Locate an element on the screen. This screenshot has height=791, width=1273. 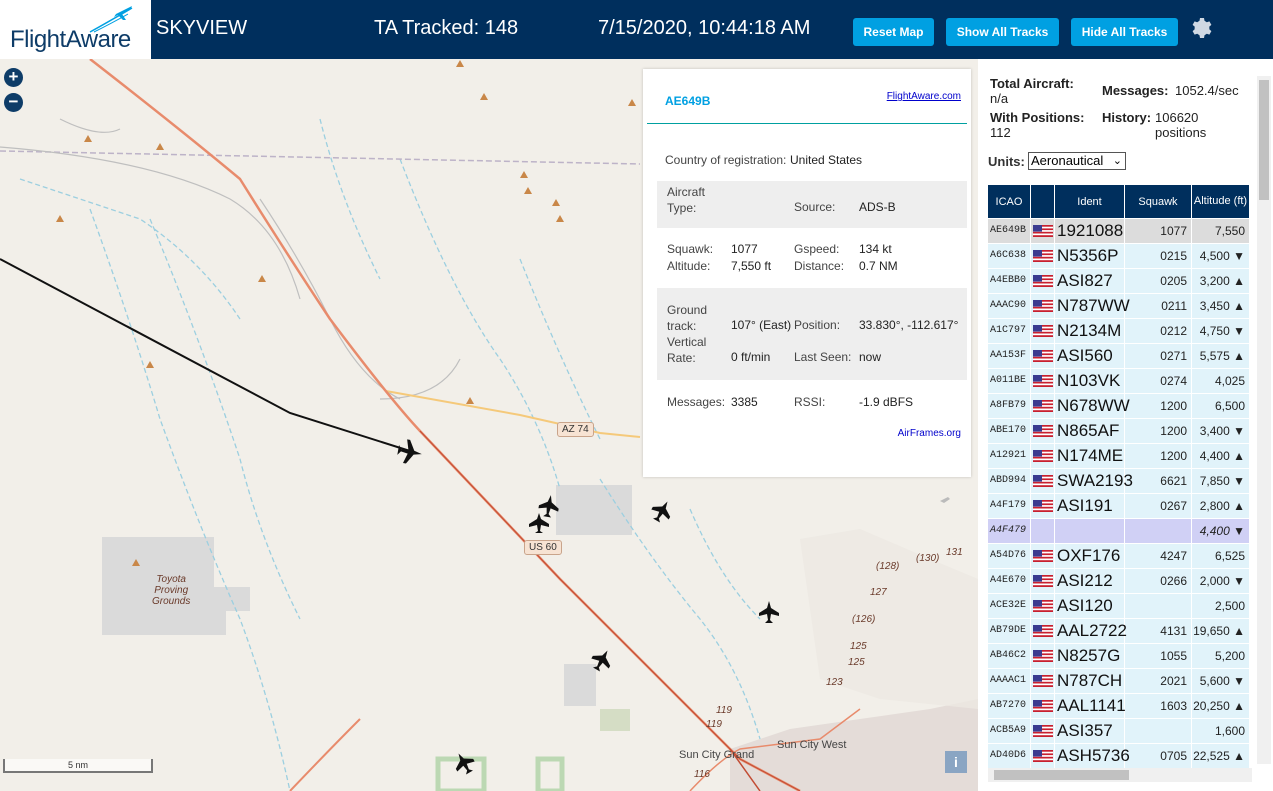
cell-altitude: 2,500 is located at coordinates (1221, 606).